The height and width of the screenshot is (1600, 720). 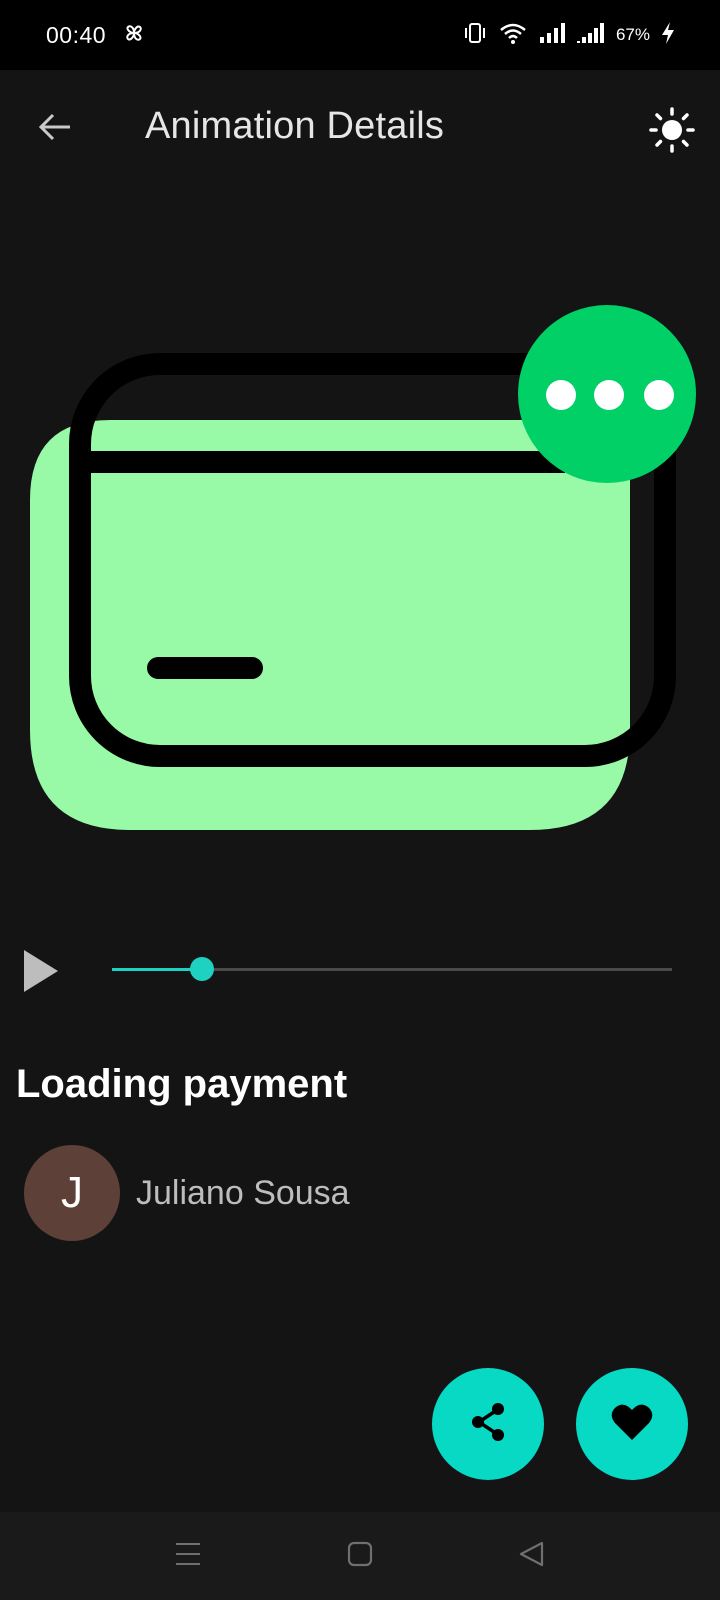 I want to click on player-controls, so click(x=360, y=970).